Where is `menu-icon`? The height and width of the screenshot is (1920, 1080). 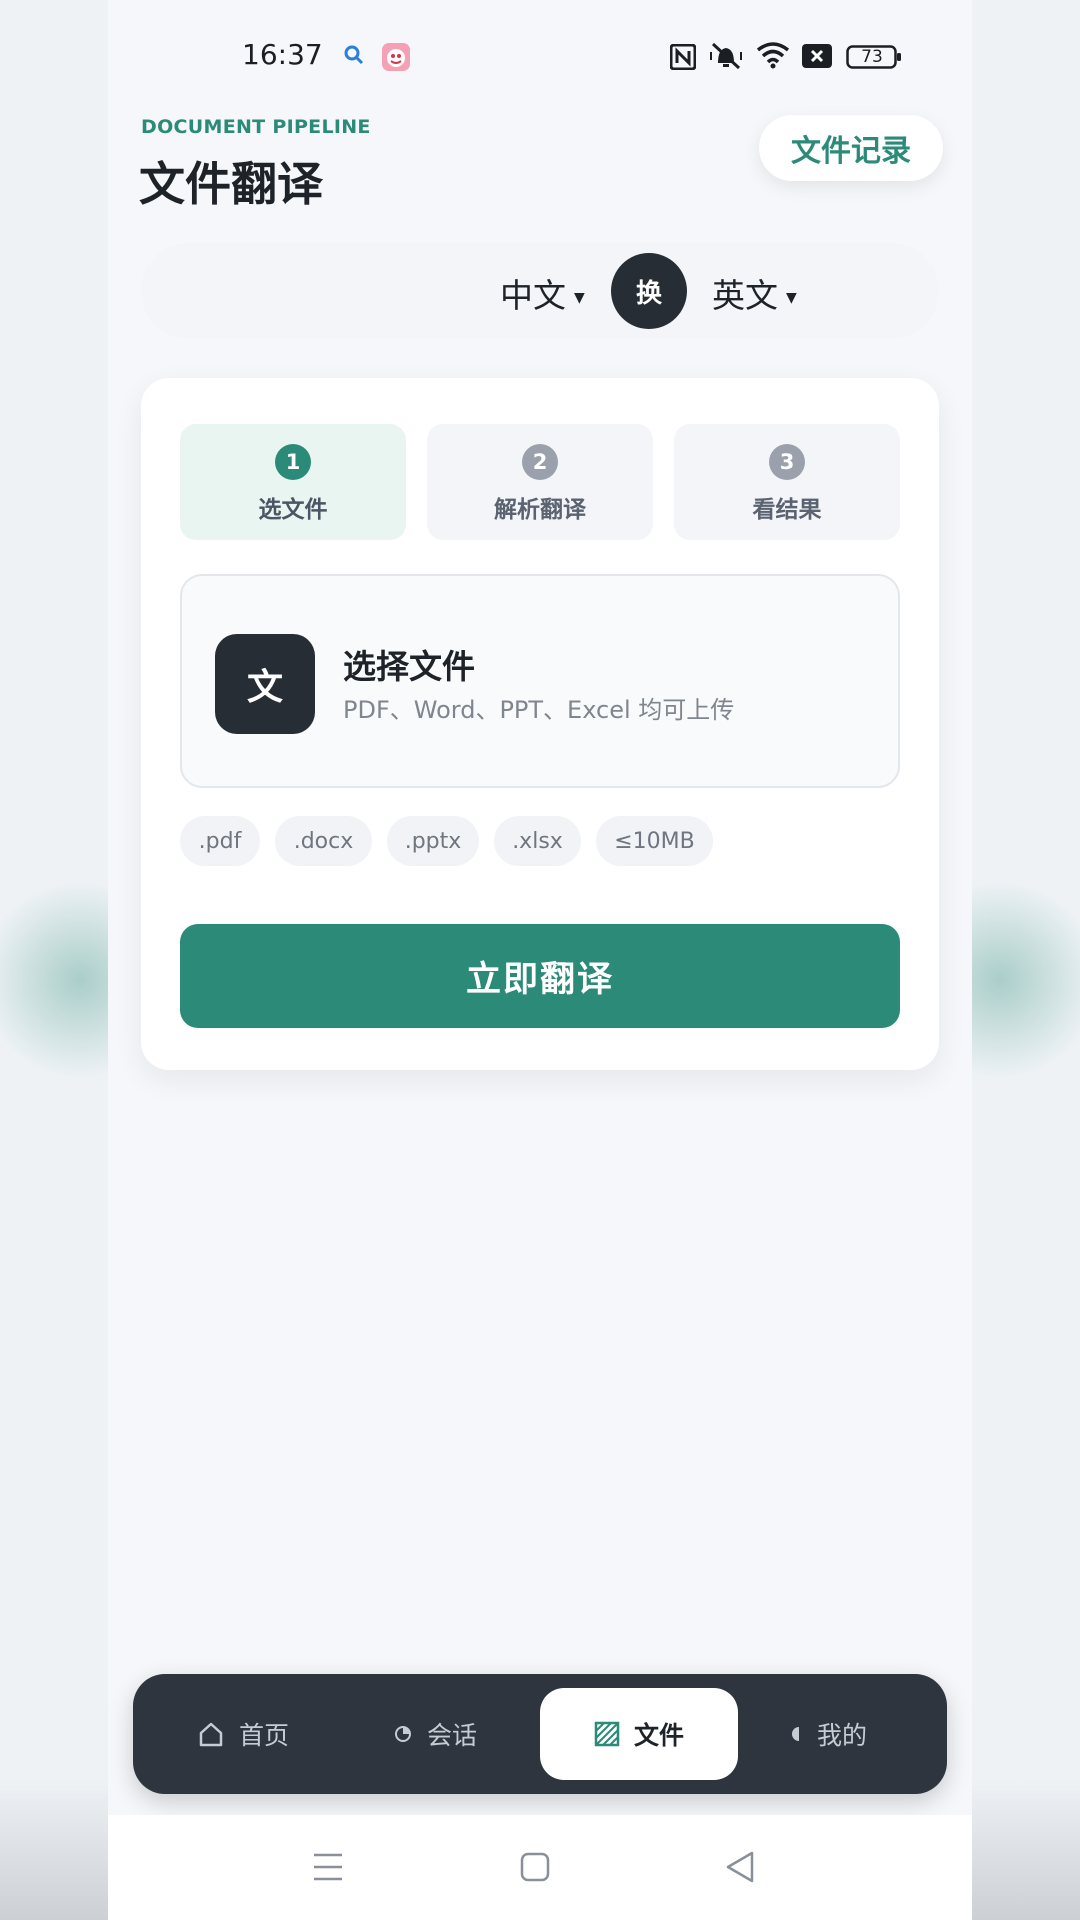 menu-icon is located at coordinates (328, 1869).